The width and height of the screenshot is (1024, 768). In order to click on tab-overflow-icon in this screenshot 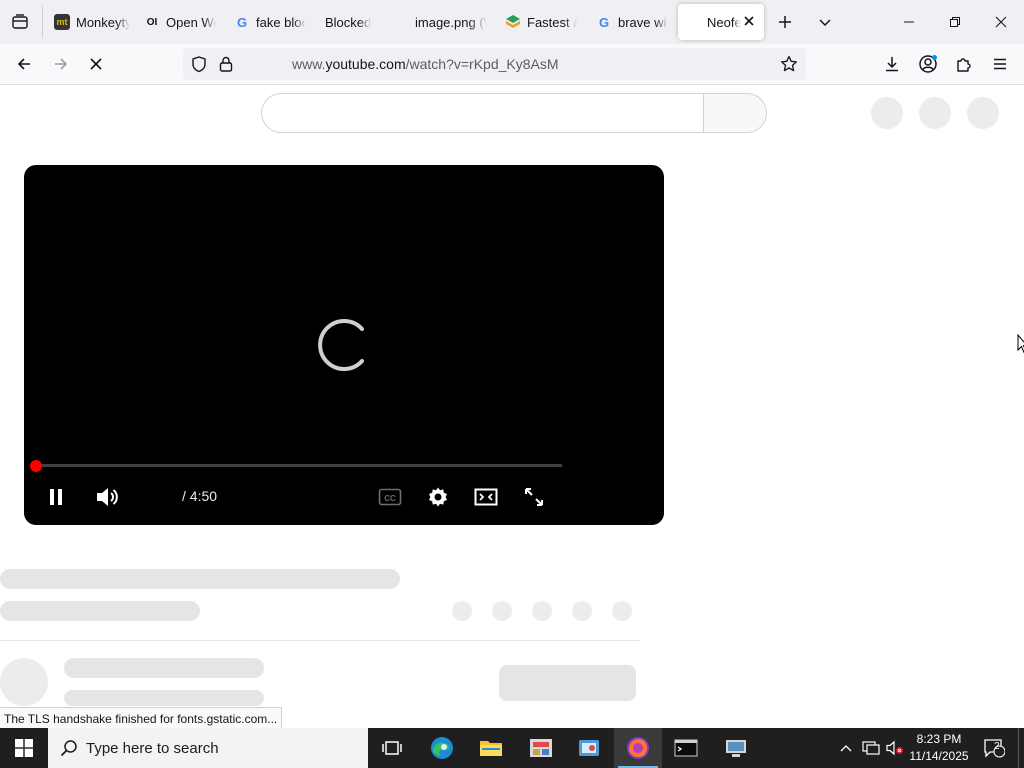, I will do `click(825, 22)`.